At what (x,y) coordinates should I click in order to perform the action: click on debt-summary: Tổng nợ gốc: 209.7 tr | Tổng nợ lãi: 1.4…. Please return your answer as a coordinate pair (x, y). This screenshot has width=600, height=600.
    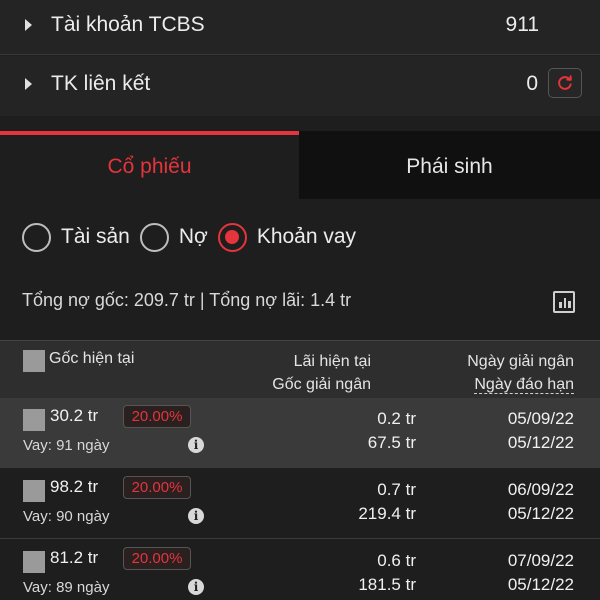
    Looking at the image, I should click on (187, 300).